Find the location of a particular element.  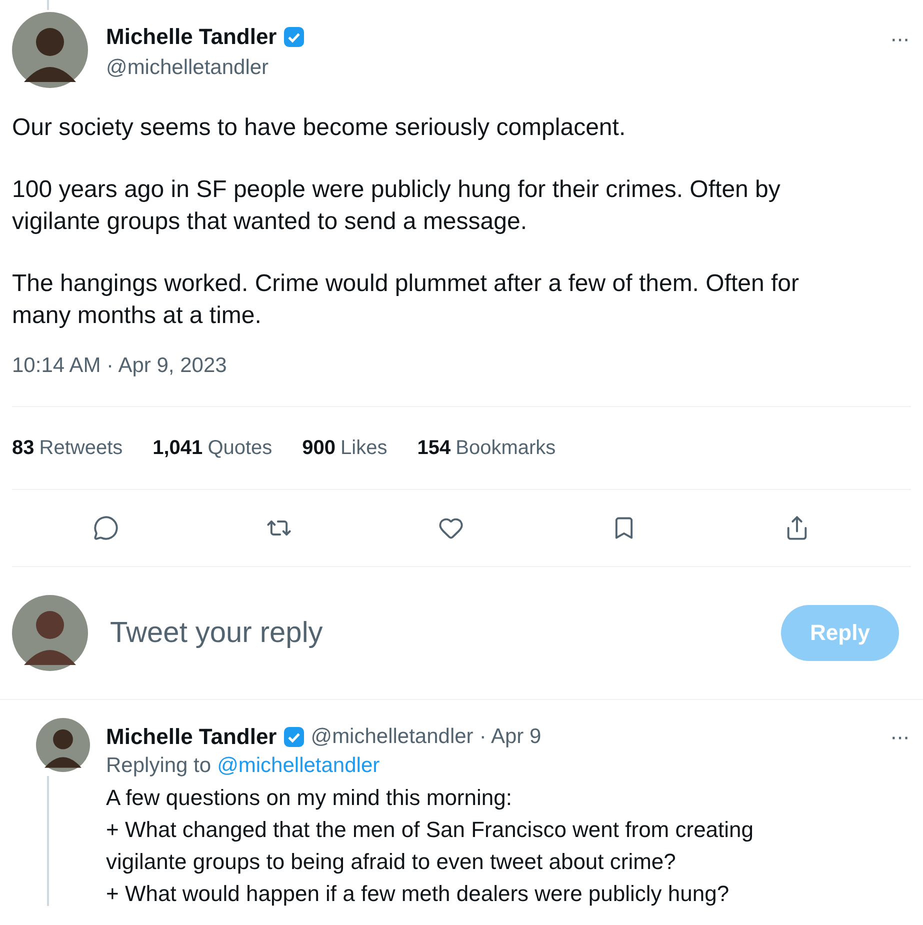

stat-label: Retweets is located at coordinates (81, 448).